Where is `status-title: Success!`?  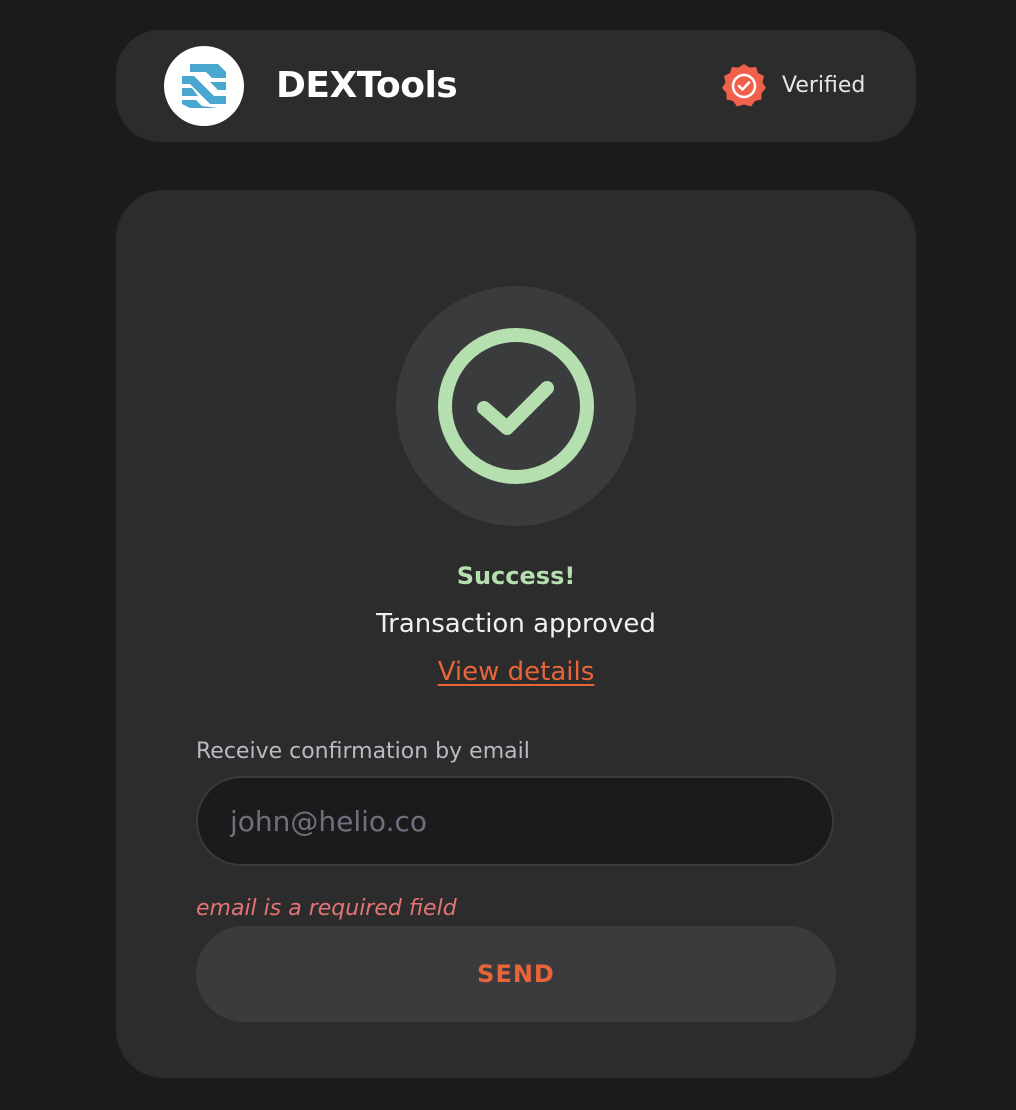
status-title: Success! is located at coordinates (516, 576).